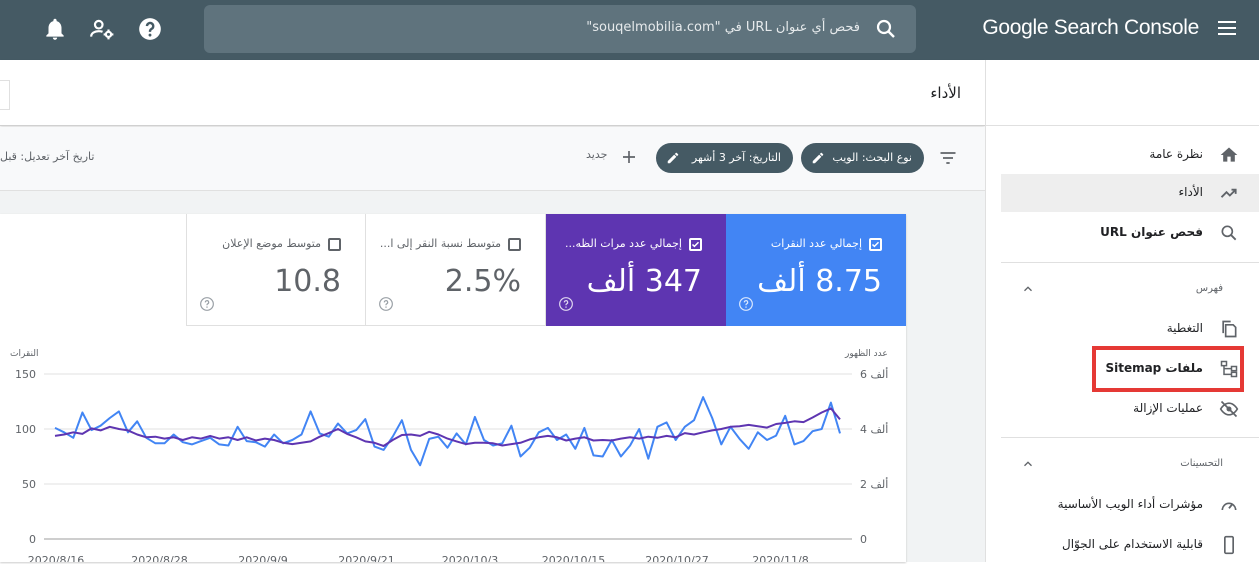 The image size is (1259, 564). What do you see at coordinates (1130, 329) in the screenshot?
I see `sidebar-item-coverage: التغطية` at bounding box center [1130, 329].